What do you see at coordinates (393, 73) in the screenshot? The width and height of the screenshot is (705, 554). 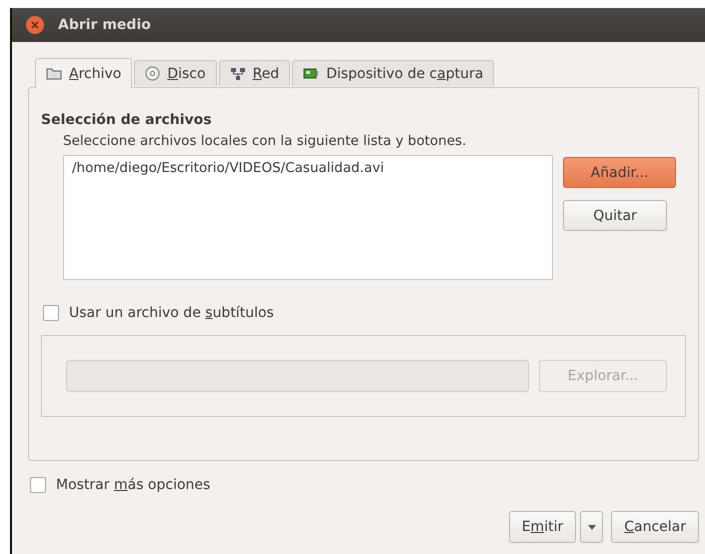 I see `tab: Dispositivo de captura` at bounding box center [393, 73].